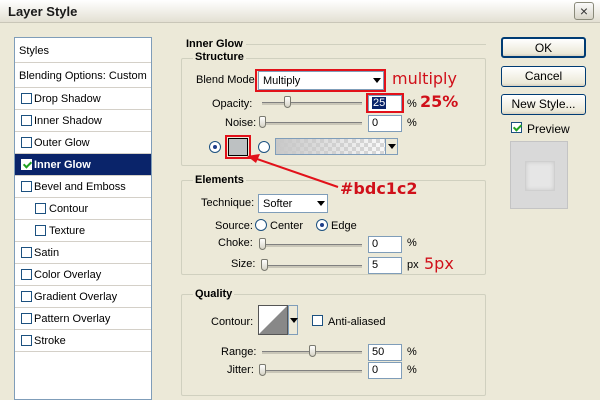 The width and height of the screenshot is (600, 400). I want to click on style-item-color-overlay: Color Overlay, so click(83, 275).